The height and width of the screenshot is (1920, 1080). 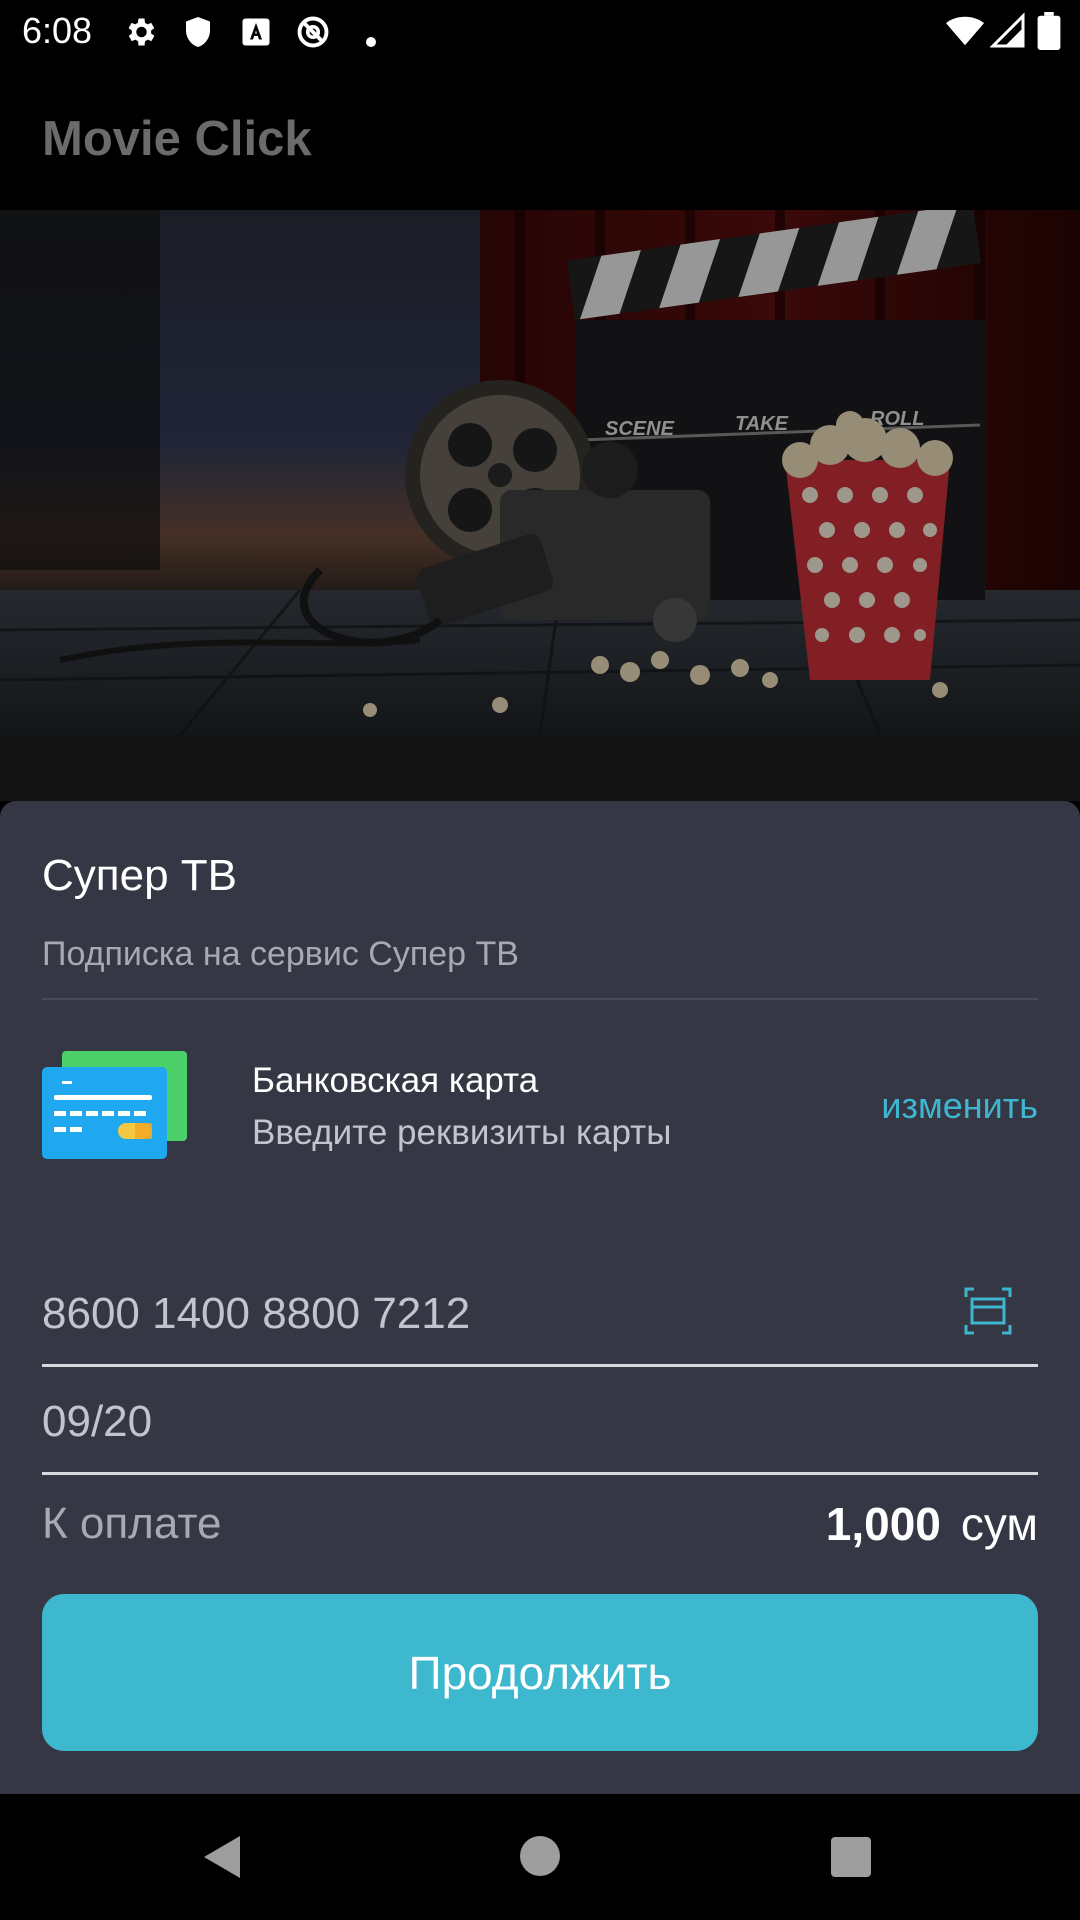 I want to click on signal-icon, so click(x=1007, y=30).